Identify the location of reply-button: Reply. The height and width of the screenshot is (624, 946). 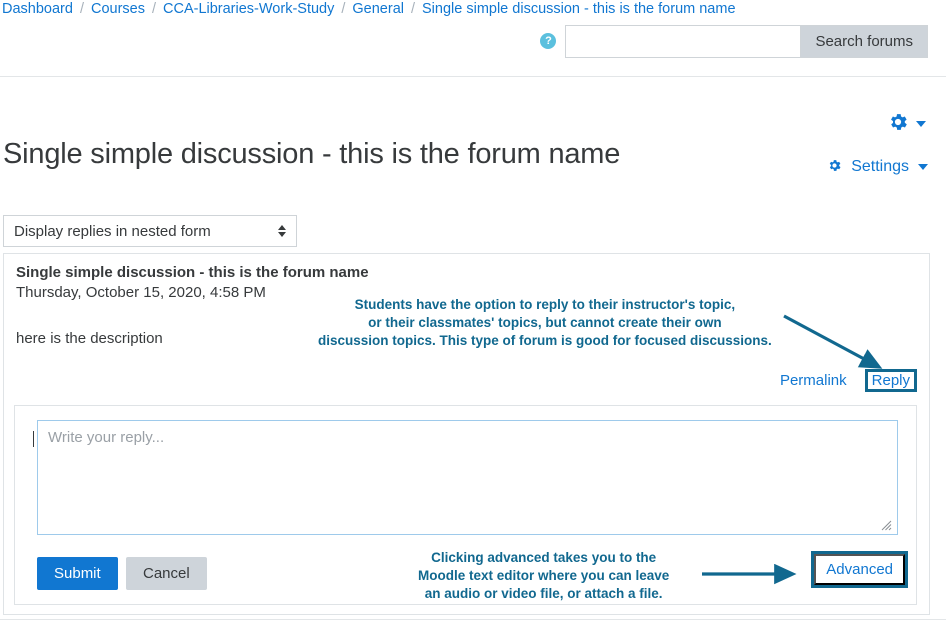
(891, 380).